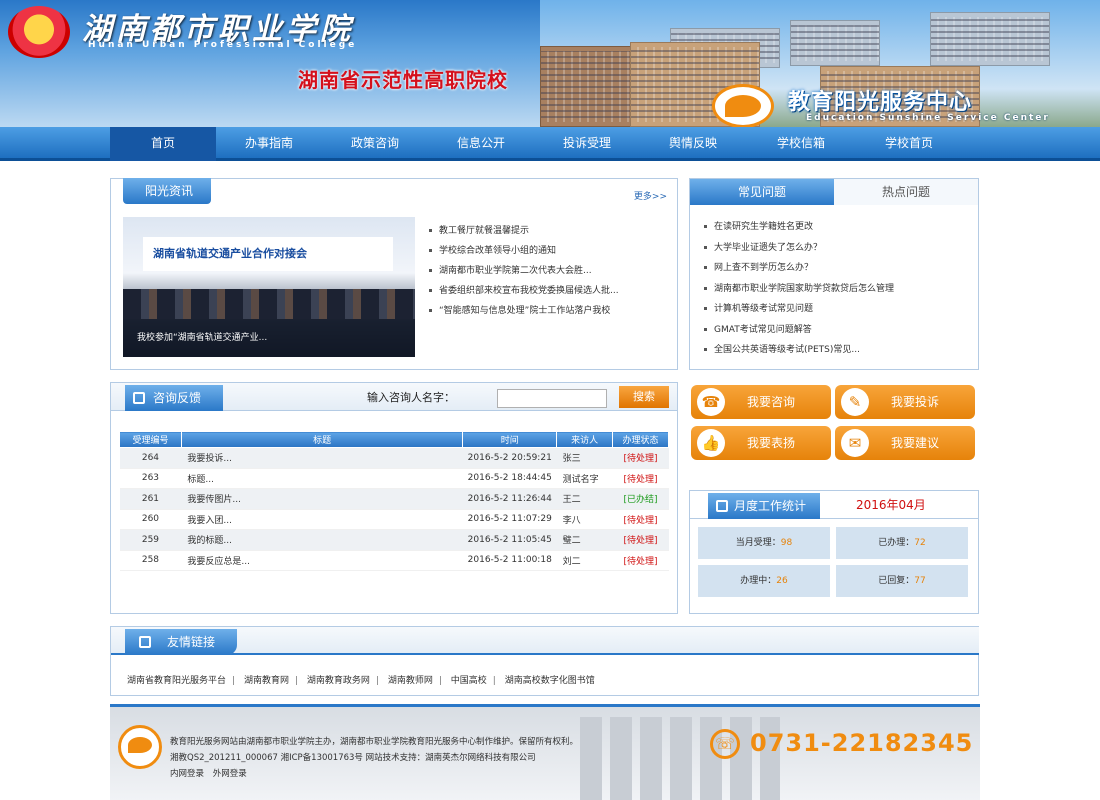 The height and width of the screenshot is (800, 1100). What do you see at coordinates (140, 747) in the screenshot?
I see `footer-logo` at bounding box center [140, 747].